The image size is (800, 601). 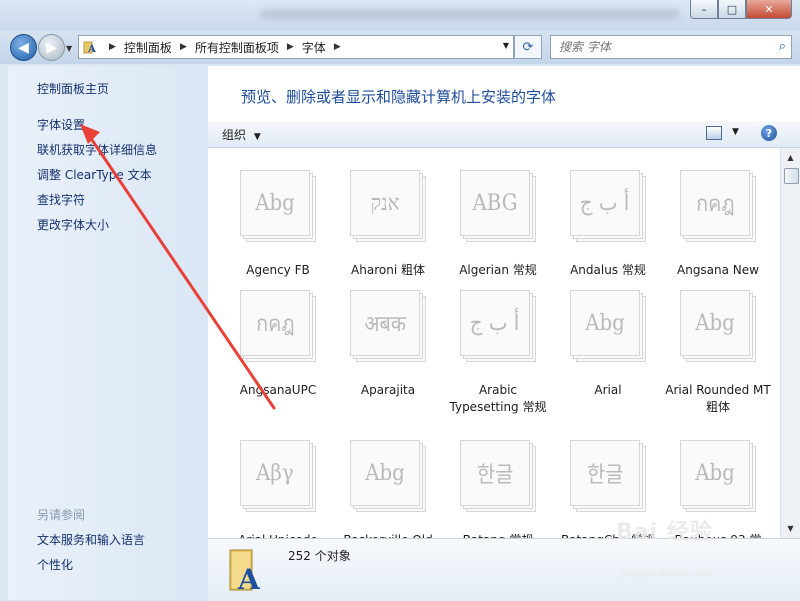 I want to click on font-file-icon: אנק, so click(x=390, y=201).